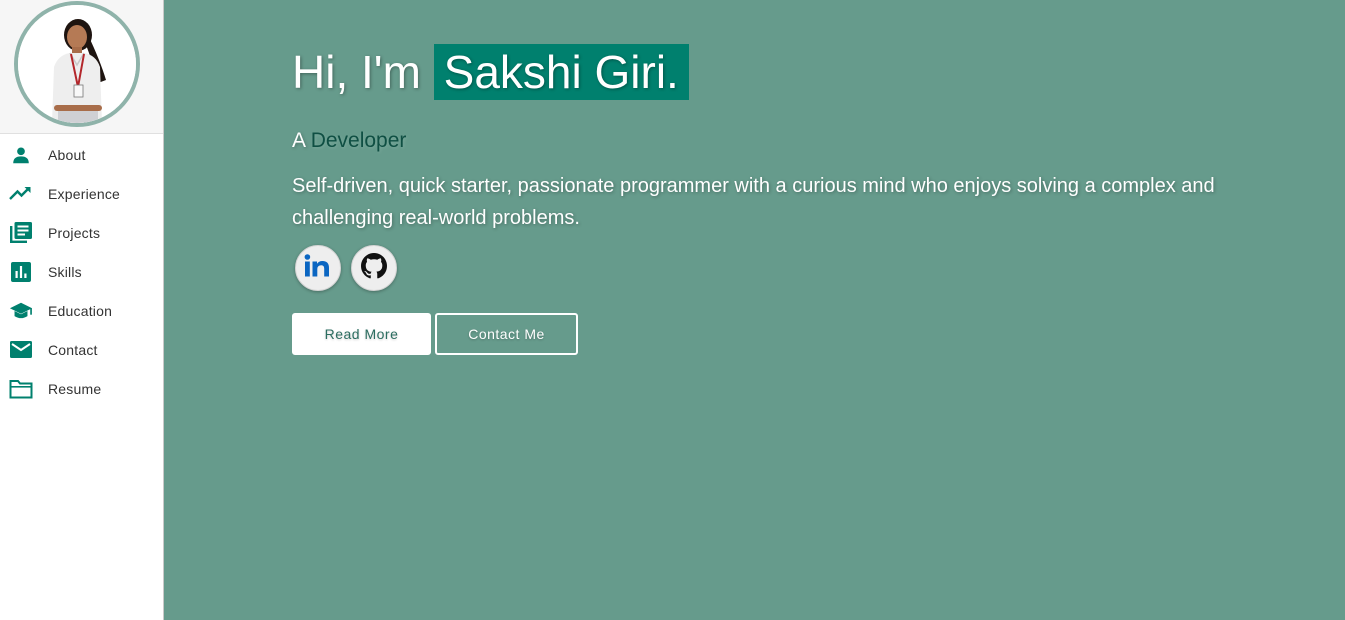 This screenshot has width=1345, height=620. Describe the element at coordinates (363, 72) in the screenshot. I see `hero-greeting: Hi, I'm` at that location.